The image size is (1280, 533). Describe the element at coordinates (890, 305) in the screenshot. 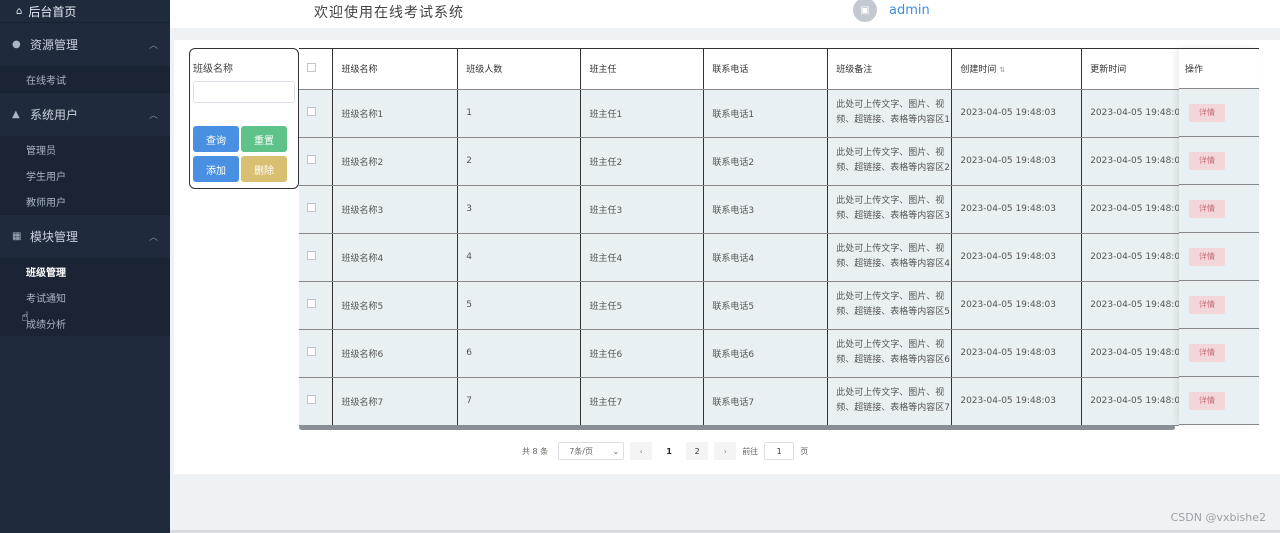

I see `cell-remark: 此处可上传文字、图片、视频、超链接、表格等内容区5` at that location.